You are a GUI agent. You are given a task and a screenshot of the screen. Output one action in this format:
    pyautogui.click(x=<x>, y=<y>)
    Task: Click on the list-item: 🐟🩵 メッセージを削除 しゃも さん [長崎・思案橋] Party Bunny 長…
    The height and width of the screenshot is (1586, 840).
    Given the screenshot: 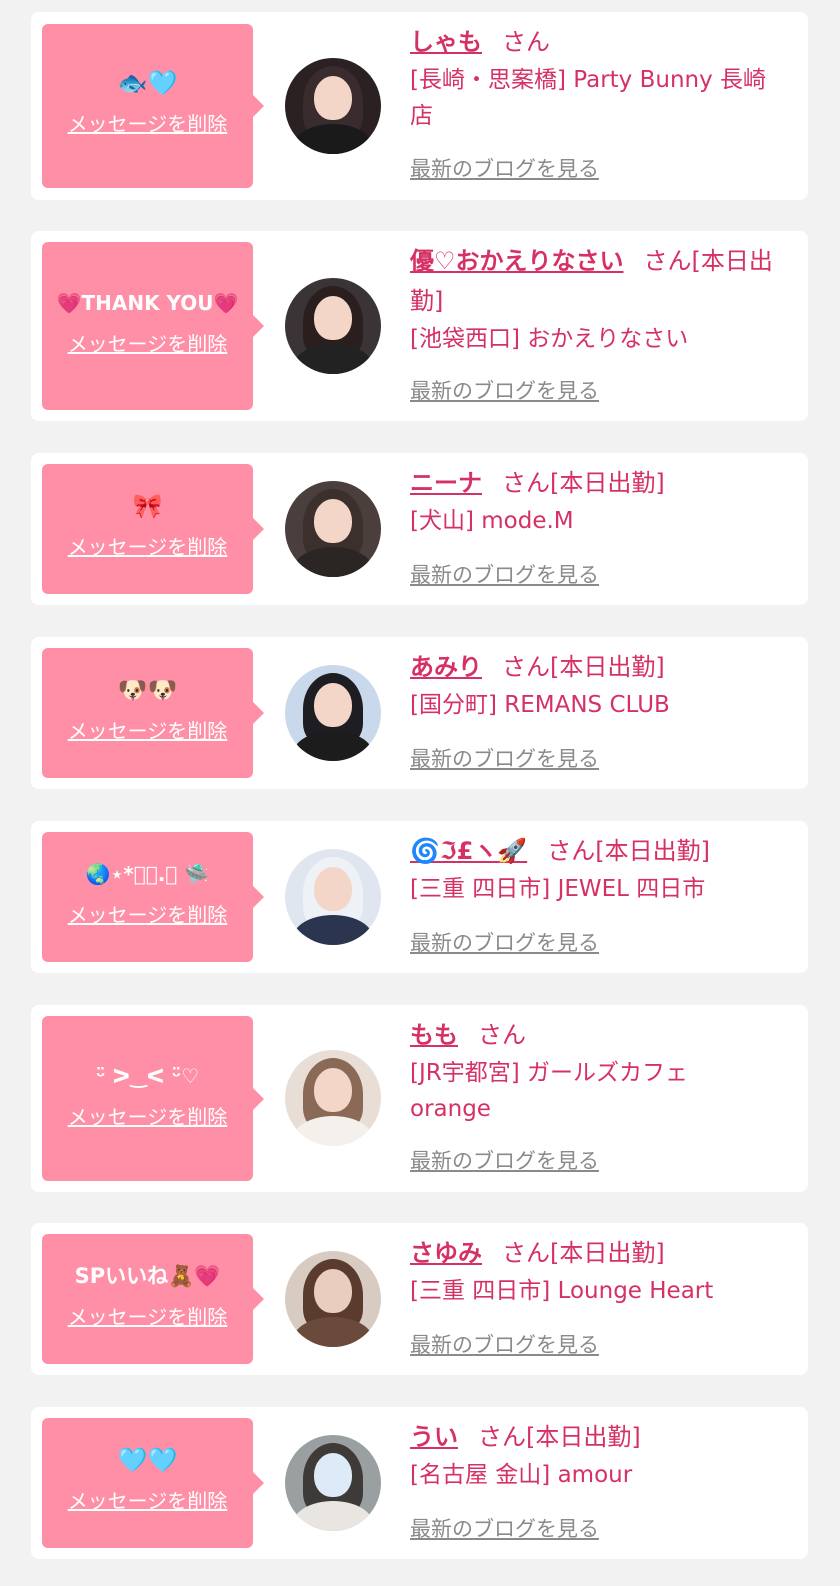 What is the action you would take?
    pyautogui.click(x=419, y=106)
    